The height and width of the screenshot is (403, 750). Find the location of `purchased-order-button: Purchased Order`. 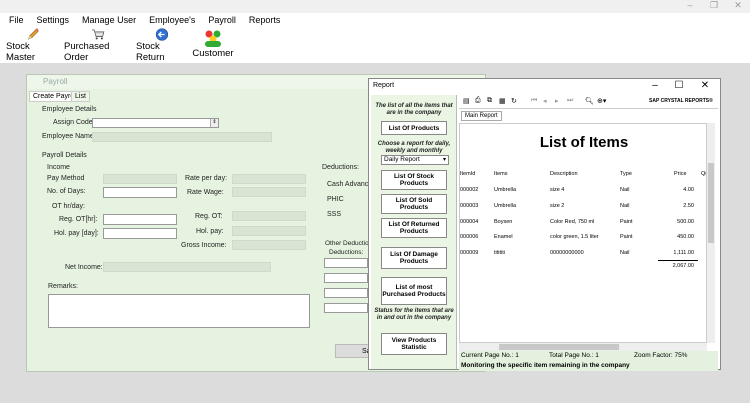

purchased-order-button: Purchased Order is located at coordinates (98, 45).